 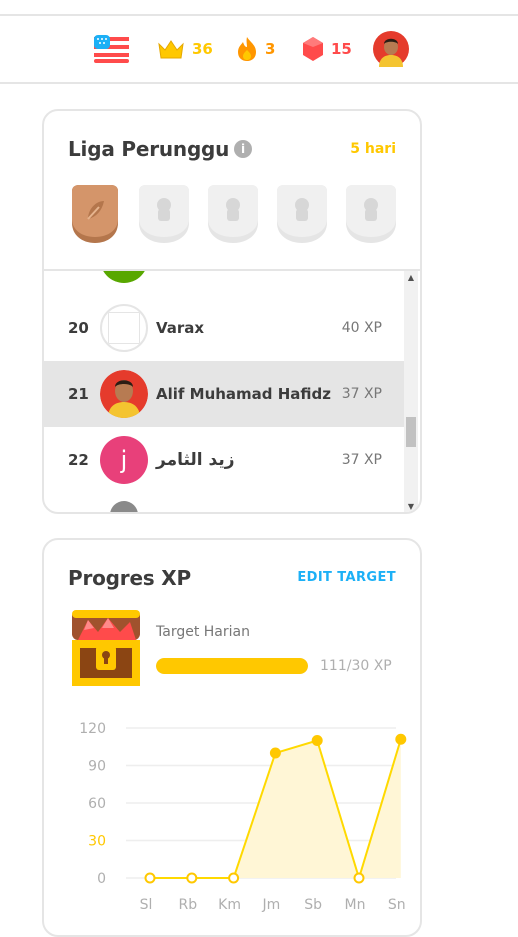 I want to click on stats-header: 36 3 15, so click(x=259, y=50).